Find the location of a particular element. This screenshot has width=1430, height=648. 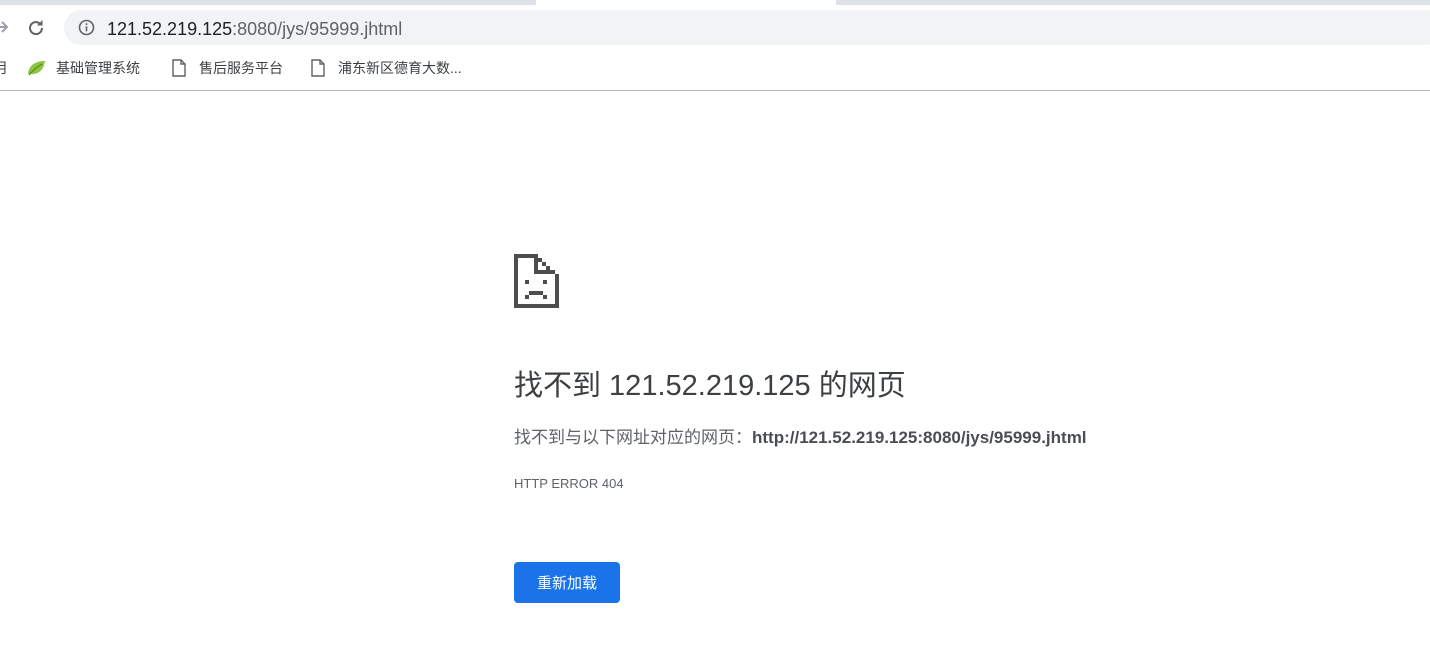

bookmark-item-after-sales: 售后服务平台 is located at coordinates (226, 68).